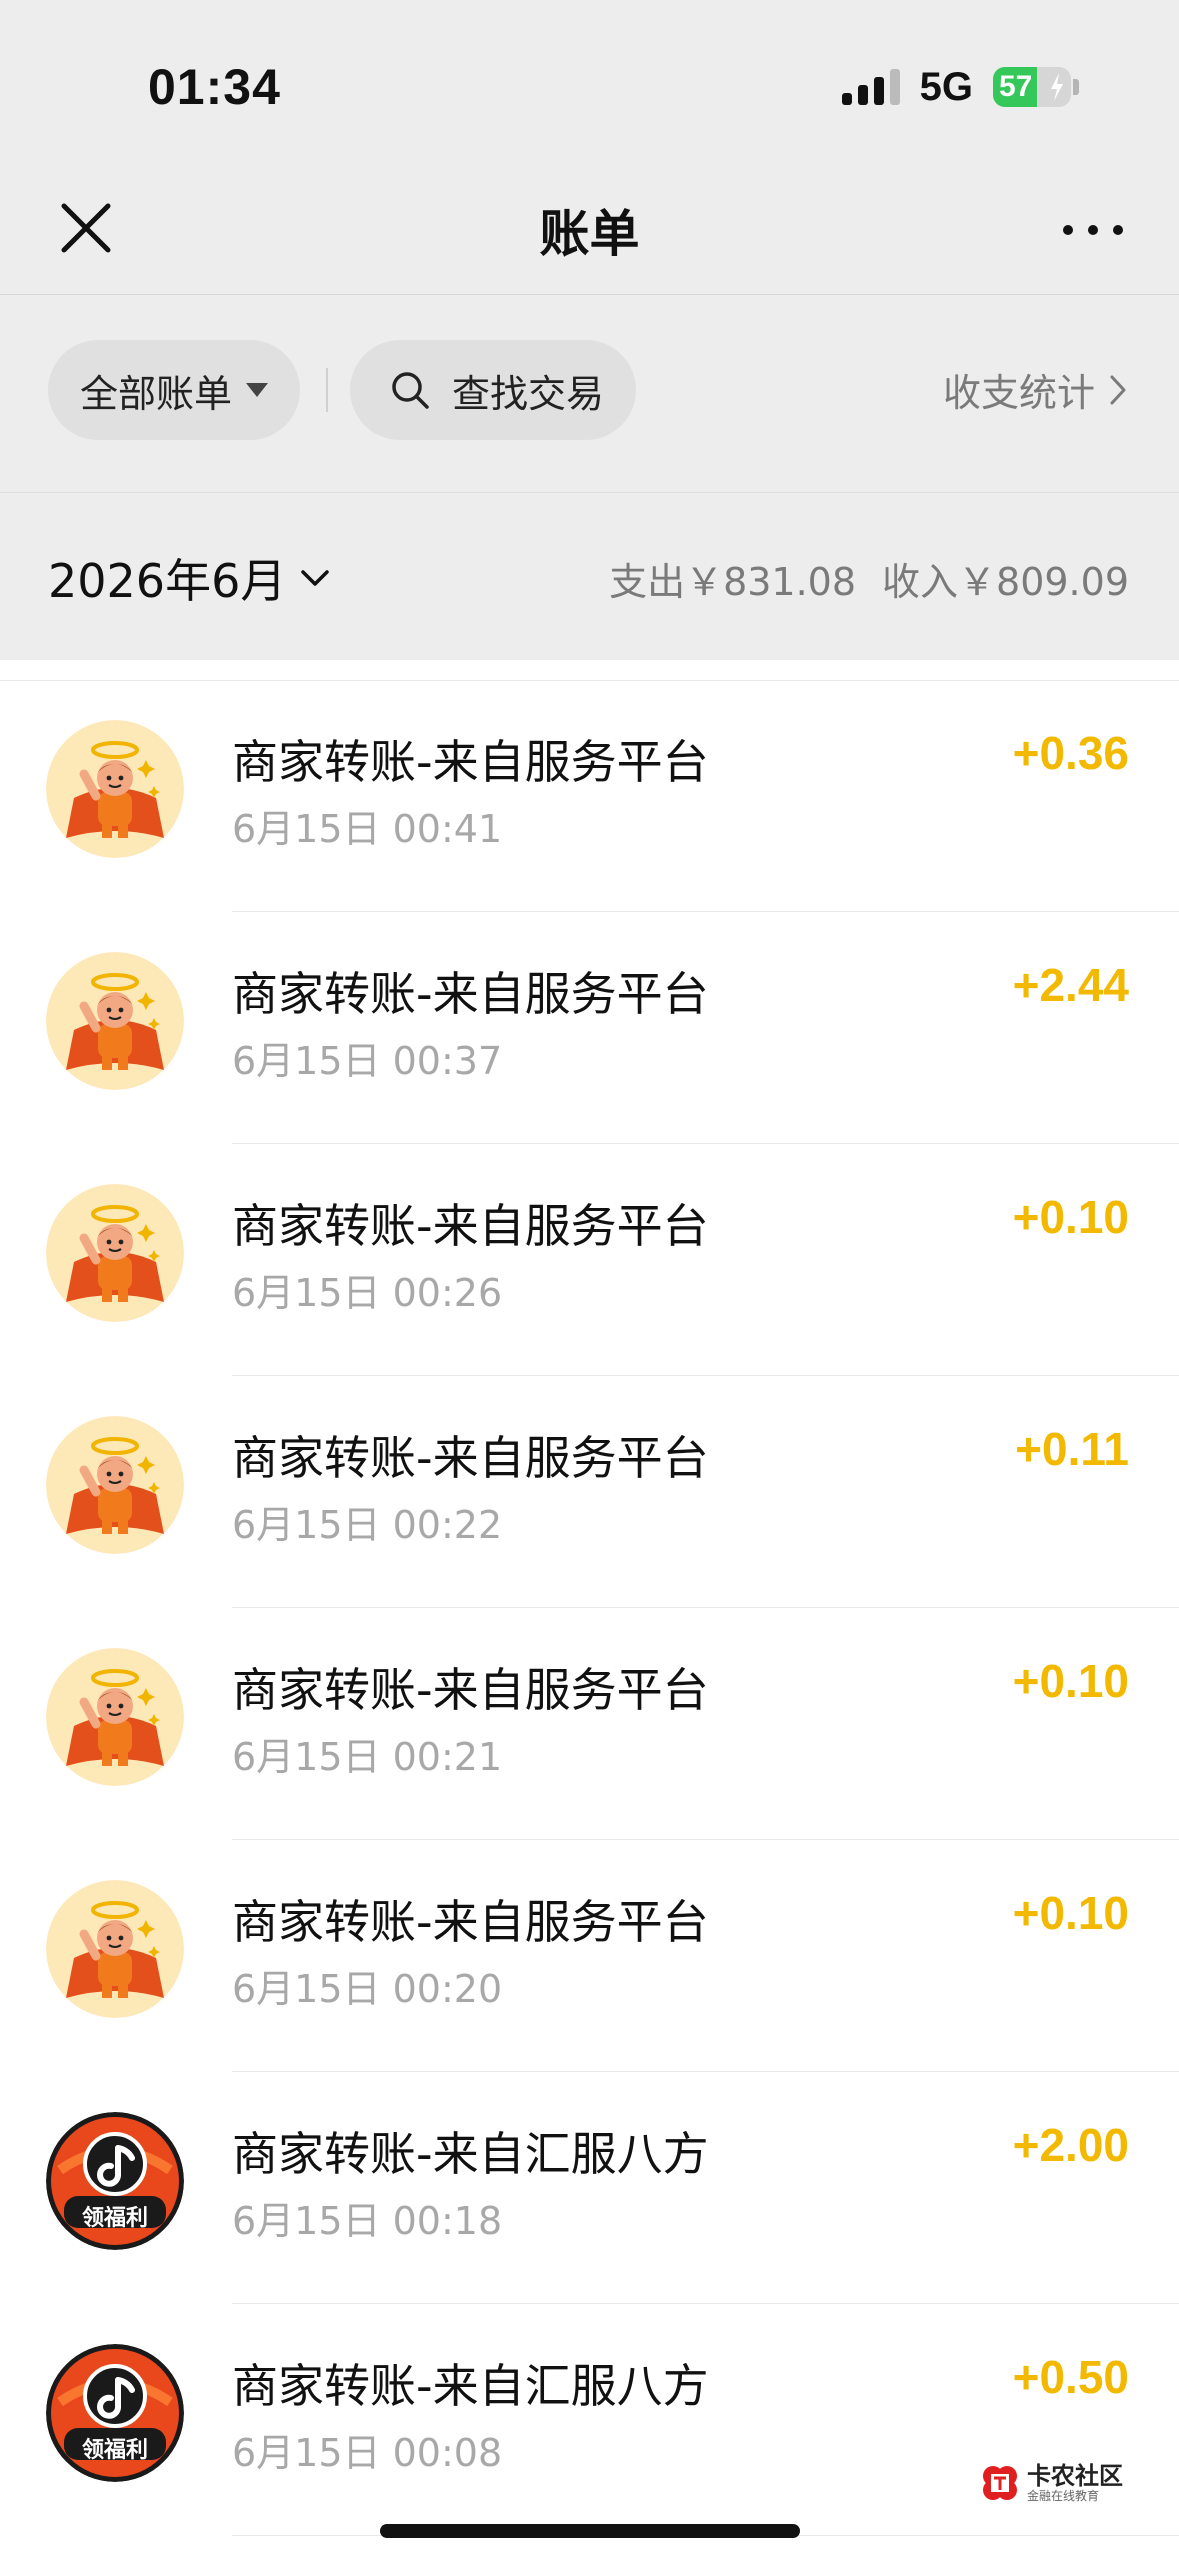 The width and height of the screenshot is (1179, 2556). I want to click on page-title: 账单, so click(589, 234).